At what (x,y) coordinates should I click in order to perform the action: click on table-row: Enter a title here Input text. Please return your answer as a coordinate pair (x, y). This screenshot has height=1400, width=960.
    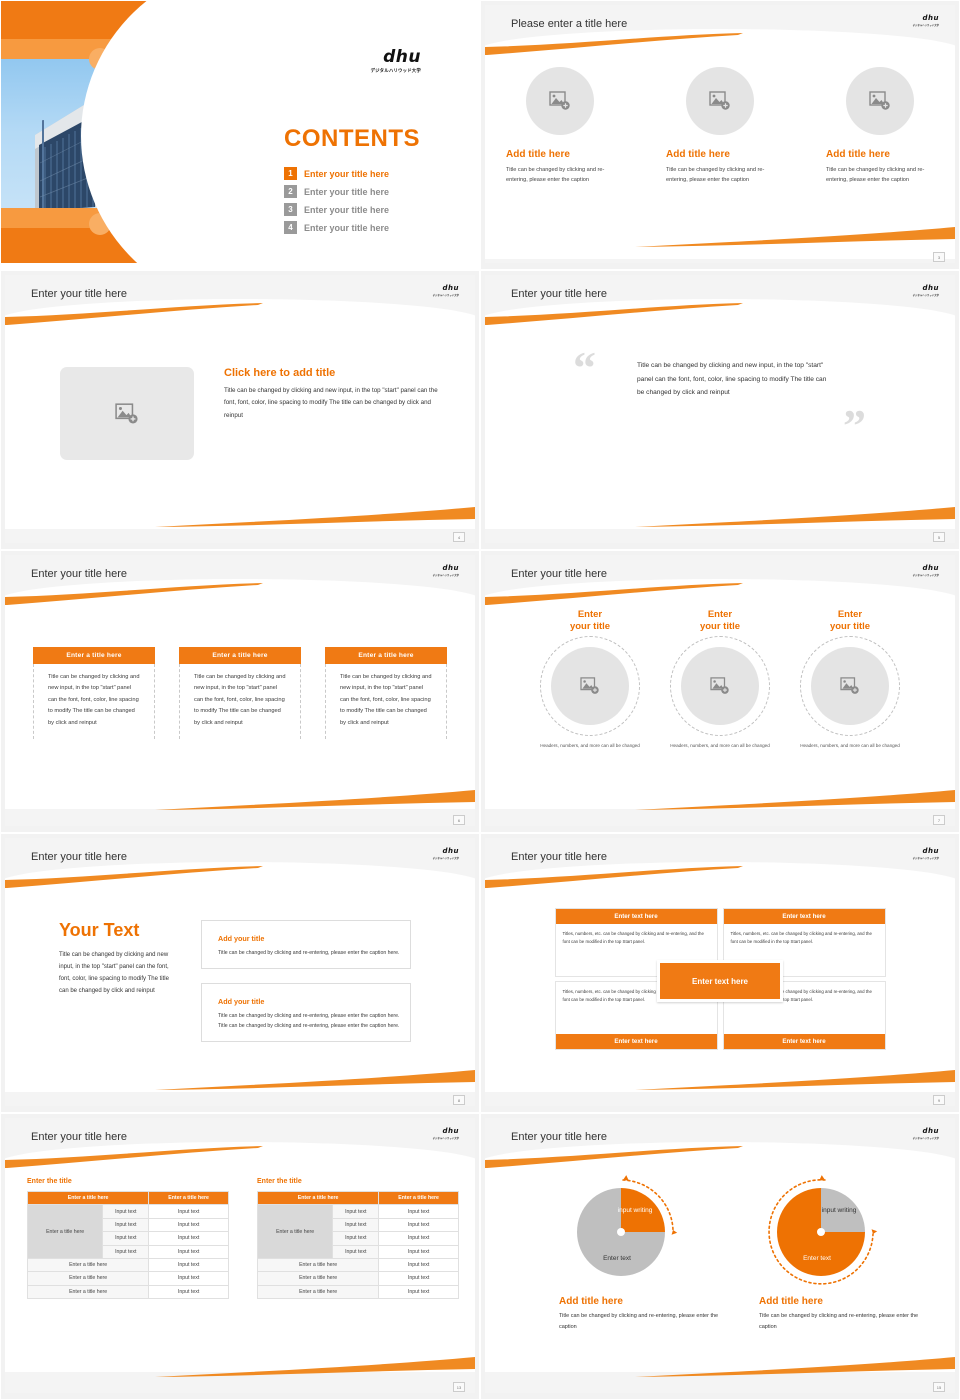
    Looking at the image, I should click on (357, 1292).